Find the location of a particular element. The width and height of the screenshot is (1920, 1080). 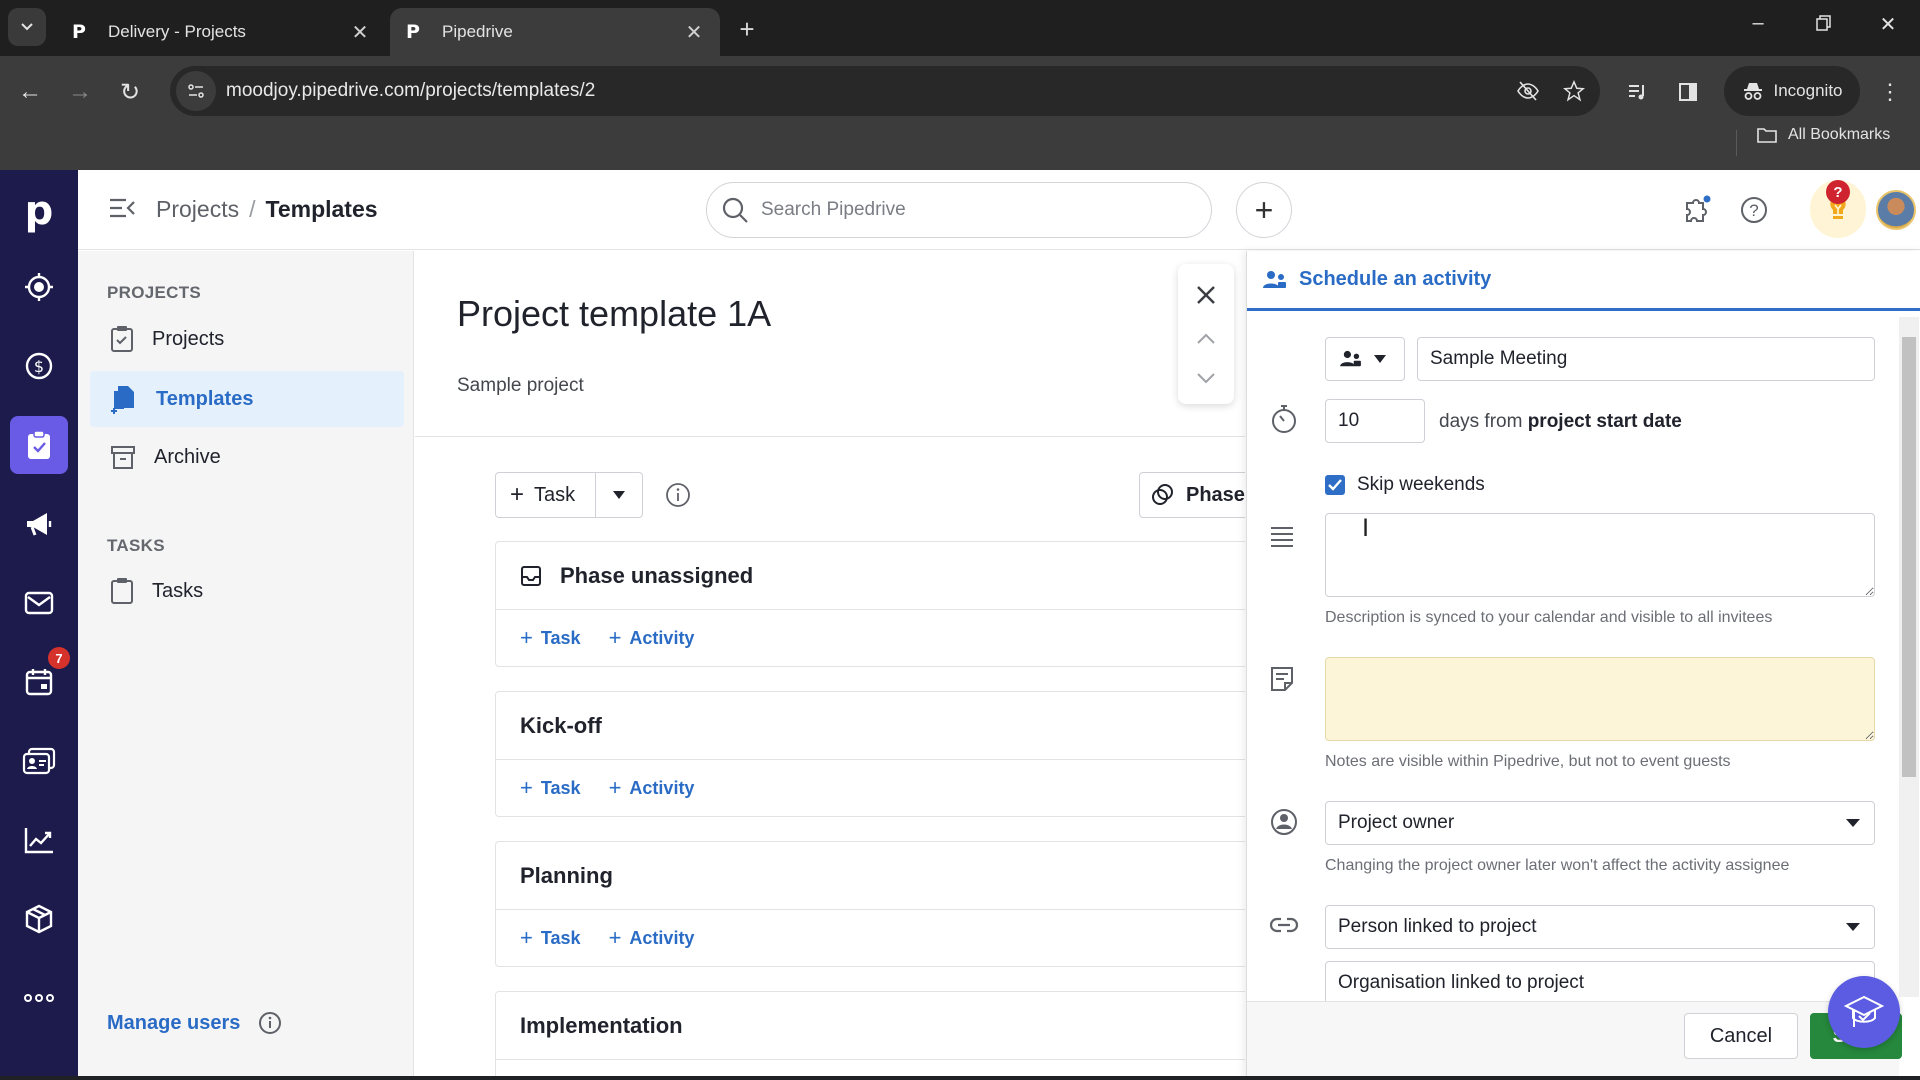

back-icon: ← is located at coordinates (30, 92).